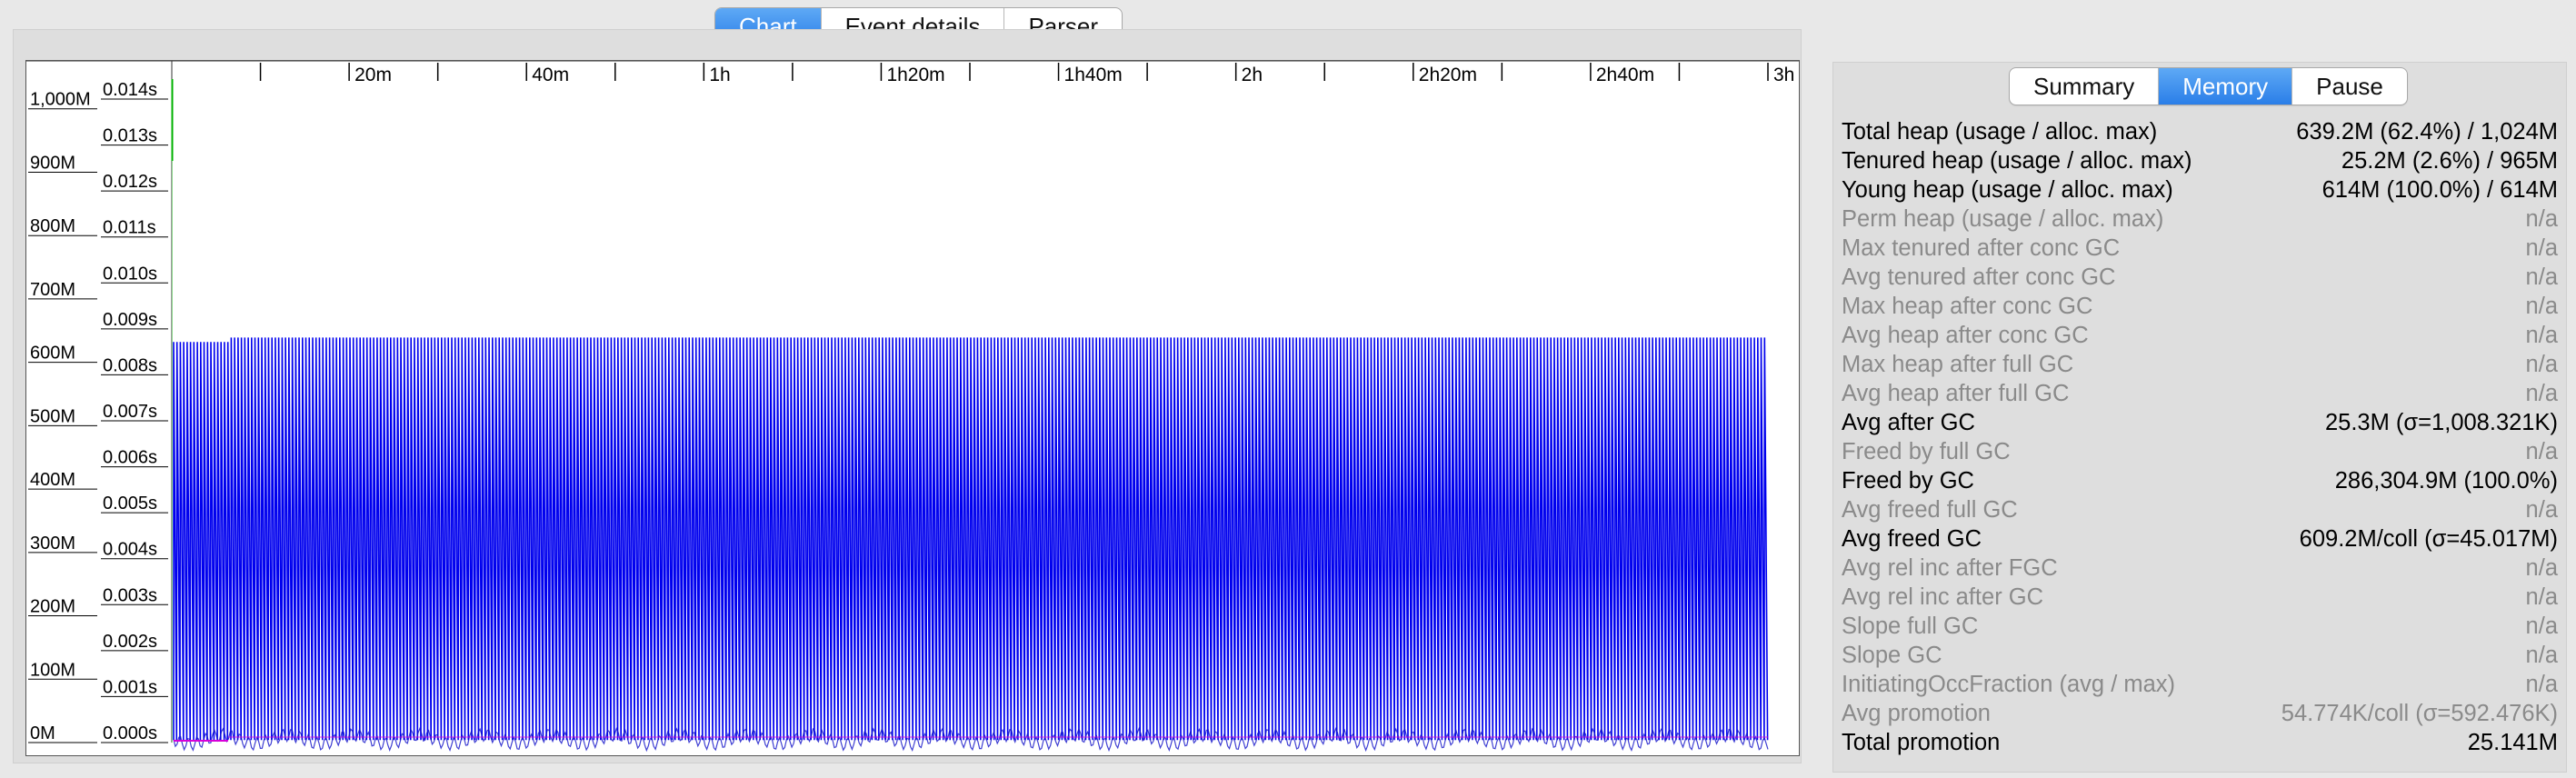 This screenshot has width=2576, height=778. What do you see at coordinates (1956, 393) in the screenshot?
I see `stat-label: Avg heap after full GC` at bounding box center [1956, 393].